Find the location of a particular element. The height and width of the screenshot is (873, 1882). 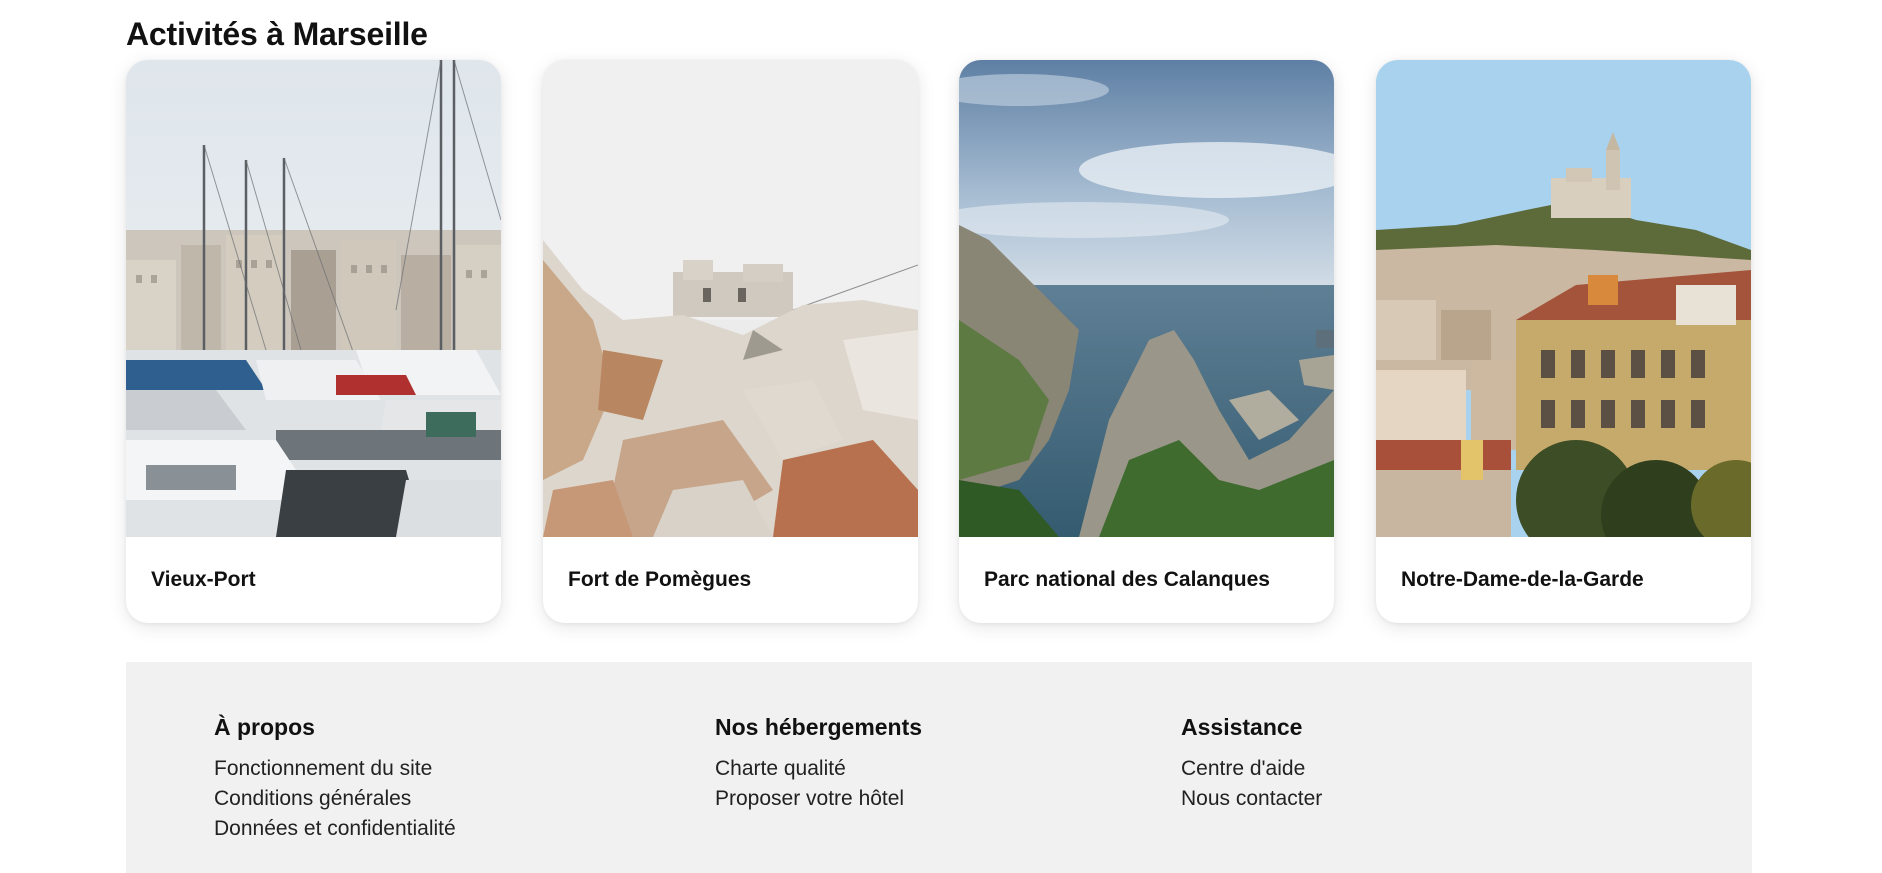

fort-de-pomegues-photo is located at coordinates (730, 298).